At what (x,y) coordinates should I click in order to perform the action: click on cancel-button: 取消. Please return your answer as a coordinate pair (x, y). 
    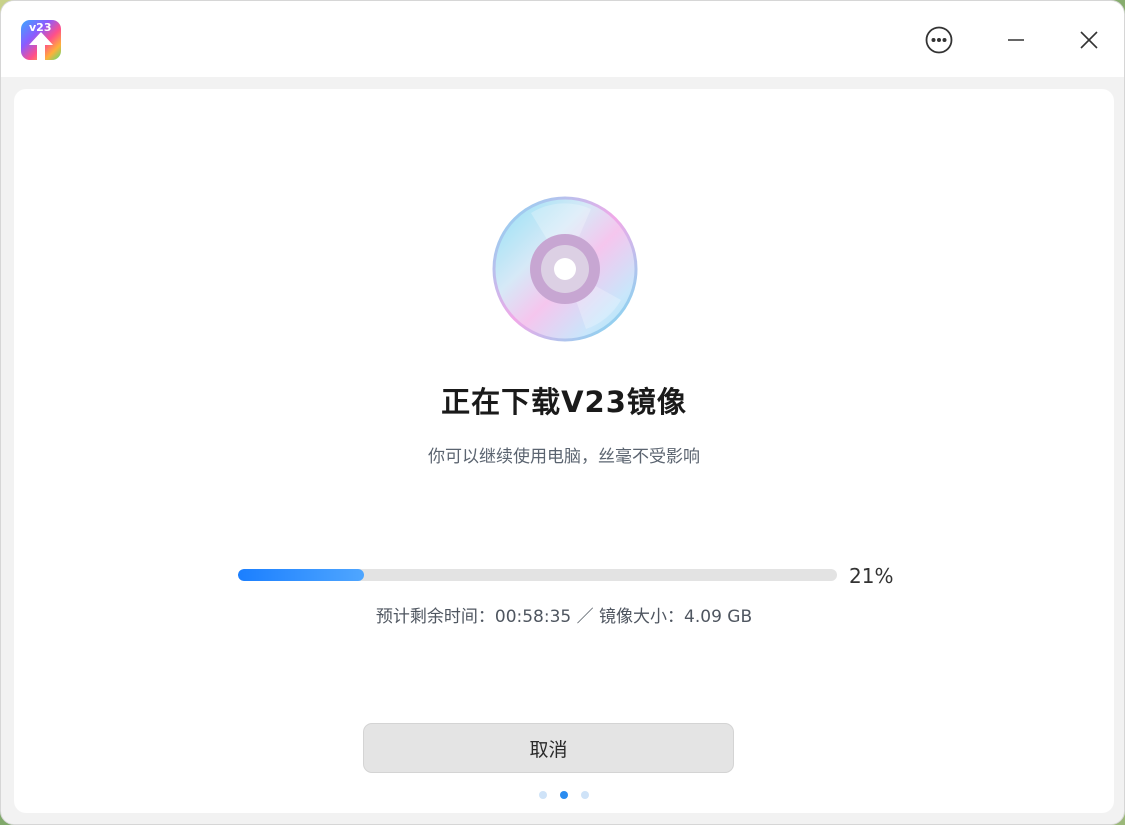
    Looking at the image, I should click on (548, 748).